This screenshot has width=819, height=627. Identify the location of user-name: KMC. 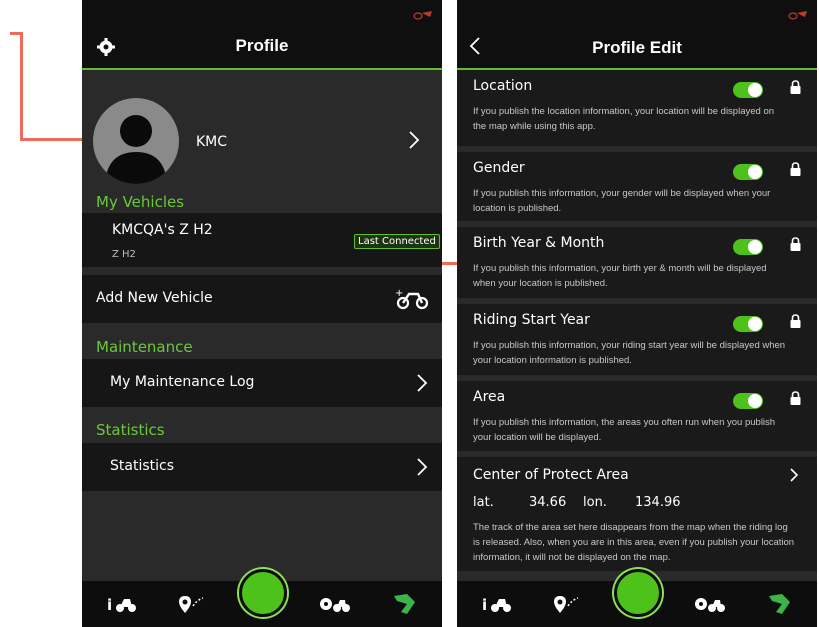
(212, 142).